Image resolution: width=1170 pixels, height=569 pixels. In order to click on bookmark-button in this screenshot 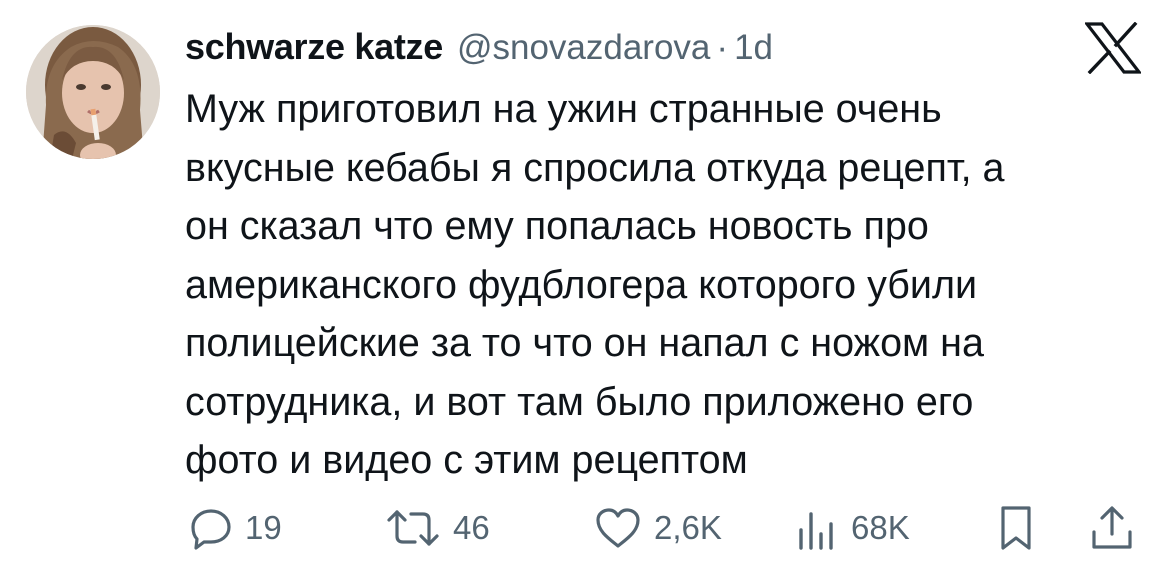, I will do `click(1016, 528)`.